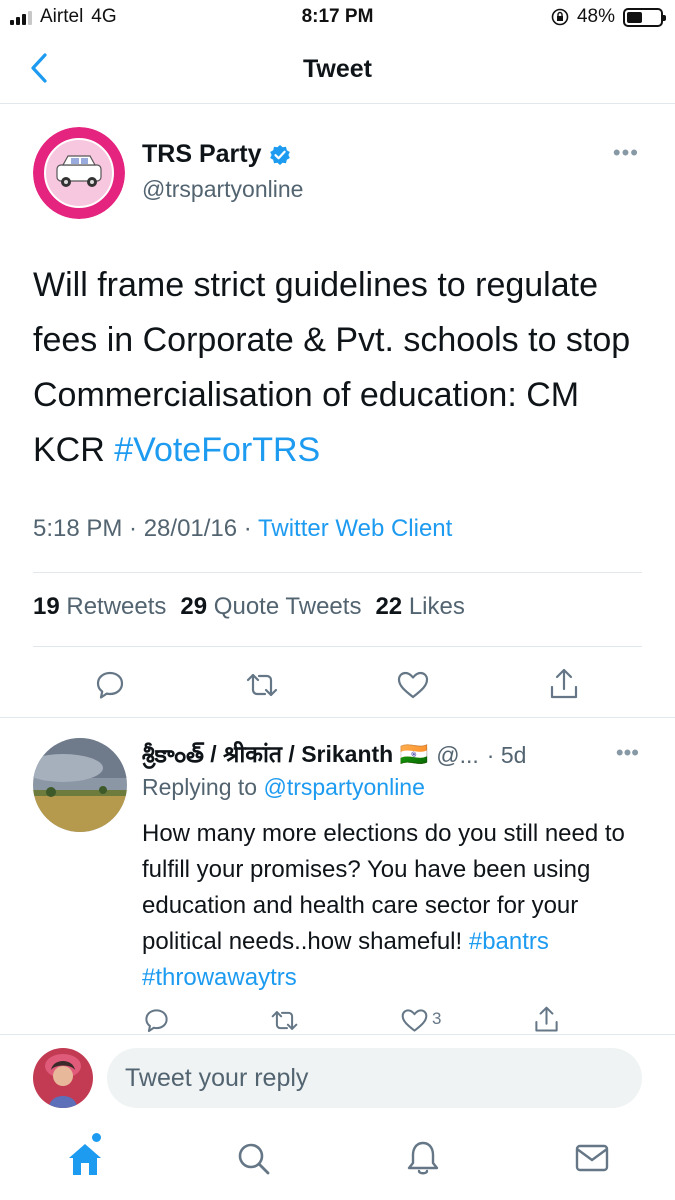  What do you see at coordinates (285, 755) in the screenshot?
I see `reply-author-name: శ్రీకాంత్ / श्रीकांत / Srikanth 🇮🇳` at bounding box center [285, 755].